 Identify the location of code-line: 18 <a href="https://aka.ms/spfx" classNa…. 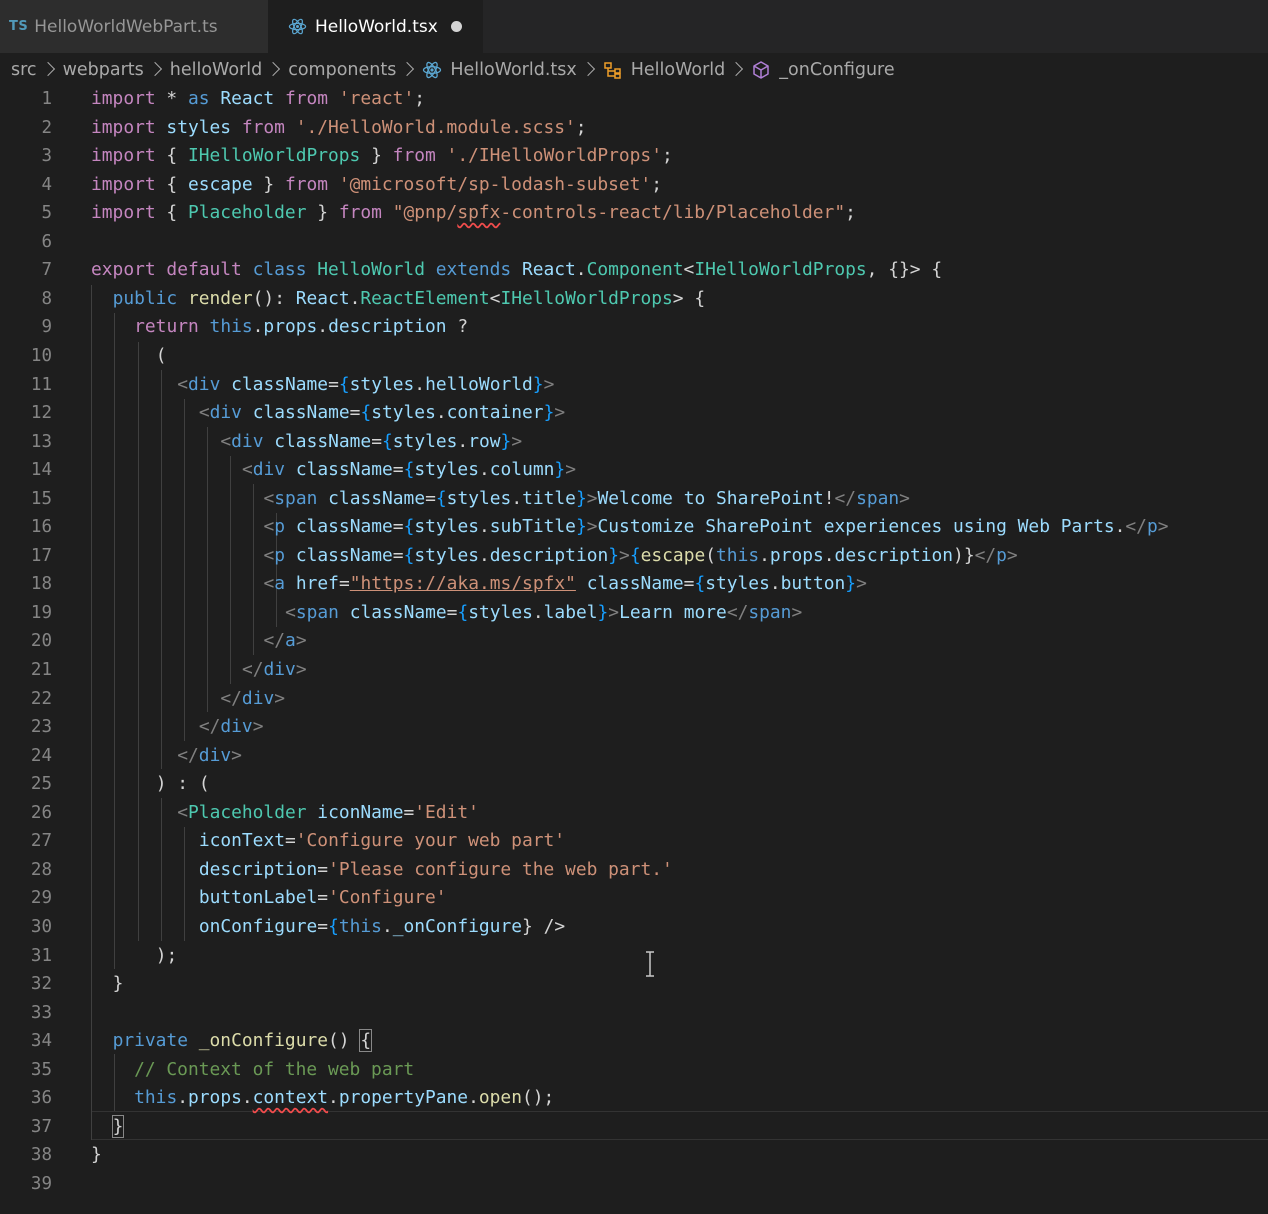
(634, 584).